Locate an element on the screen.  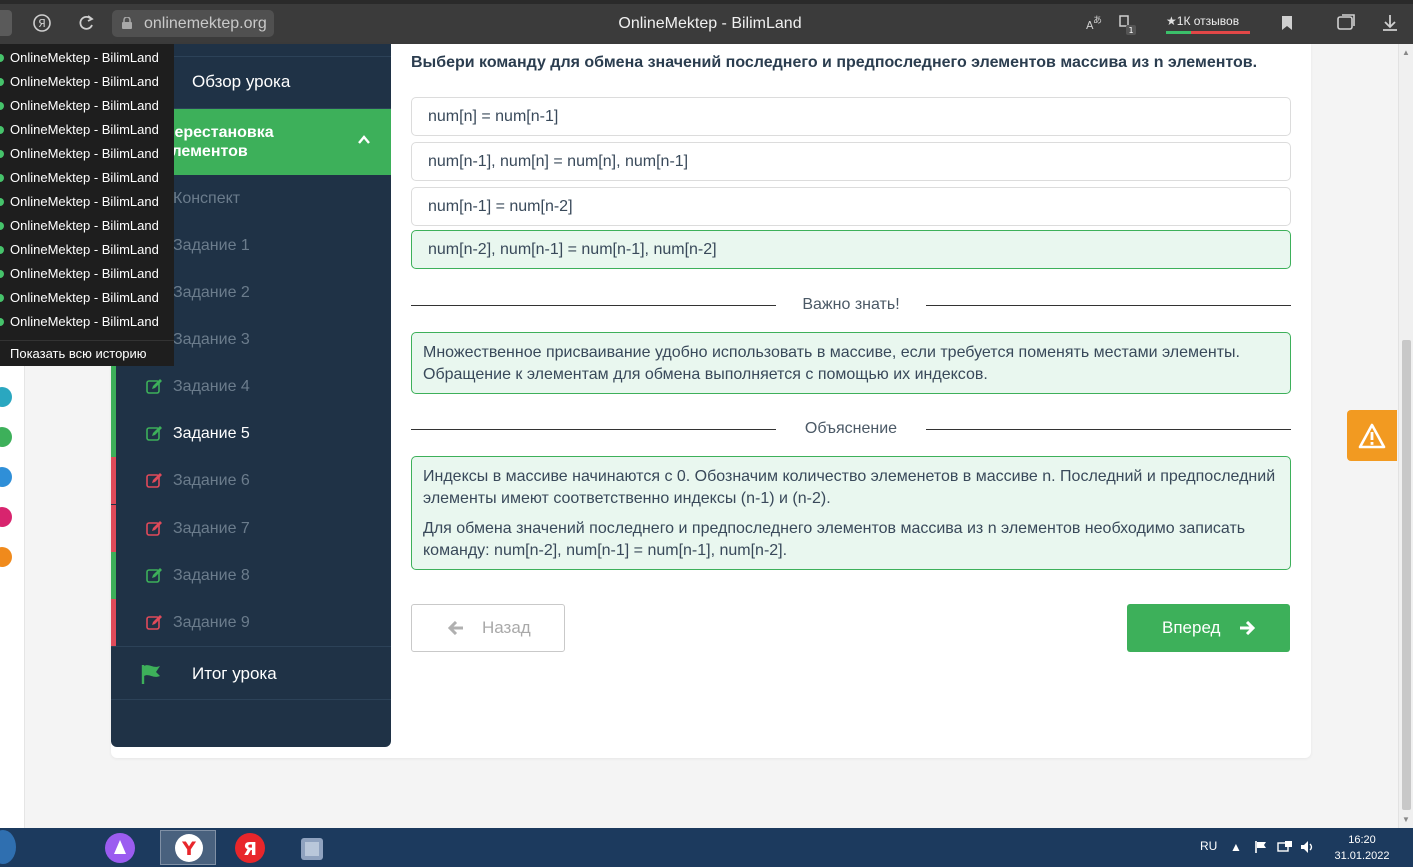
language-indicator: RU is located at coordinates (1208, 846).